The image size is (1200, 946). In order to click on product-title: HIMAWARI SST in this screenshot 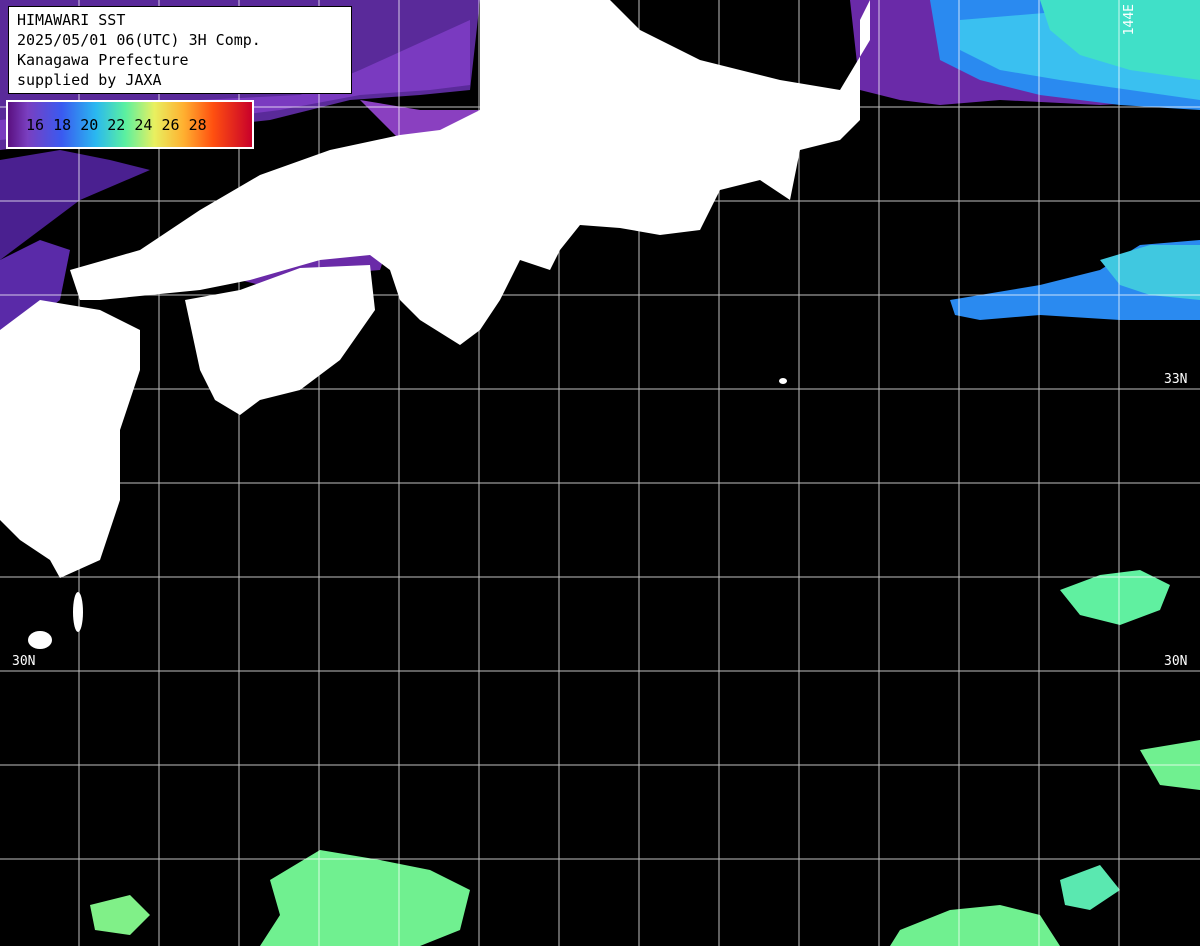, I will do `click(71, 20)`.